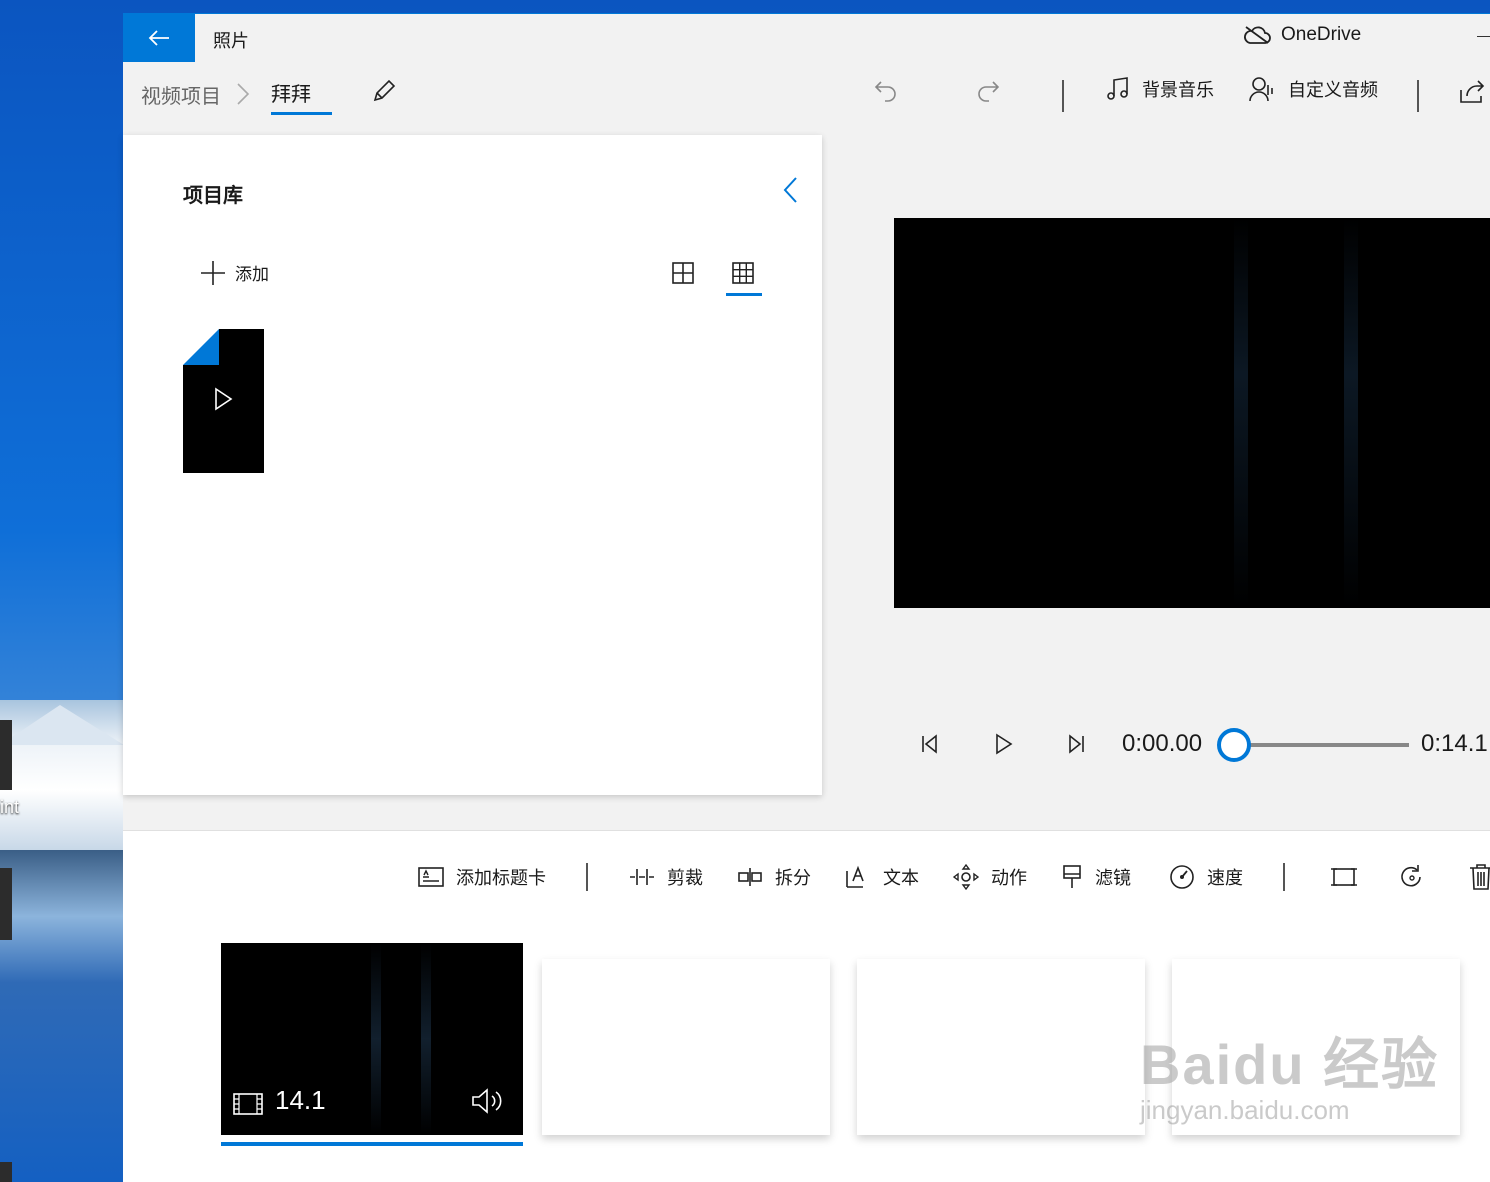 This screenshot has height=1182, width=1490. Describe the element at coordinates (1113, 878) in the screenshot. I see `filters-label: 滤镜` at that location.